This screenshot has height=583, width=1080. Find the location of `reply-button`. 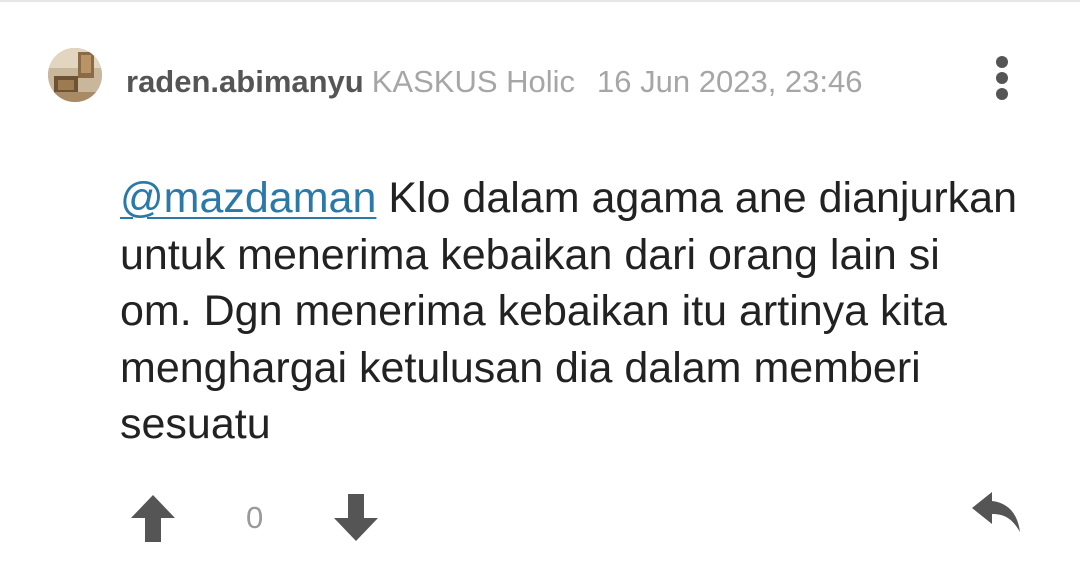

reply-button is located at coordinates (997, 512).